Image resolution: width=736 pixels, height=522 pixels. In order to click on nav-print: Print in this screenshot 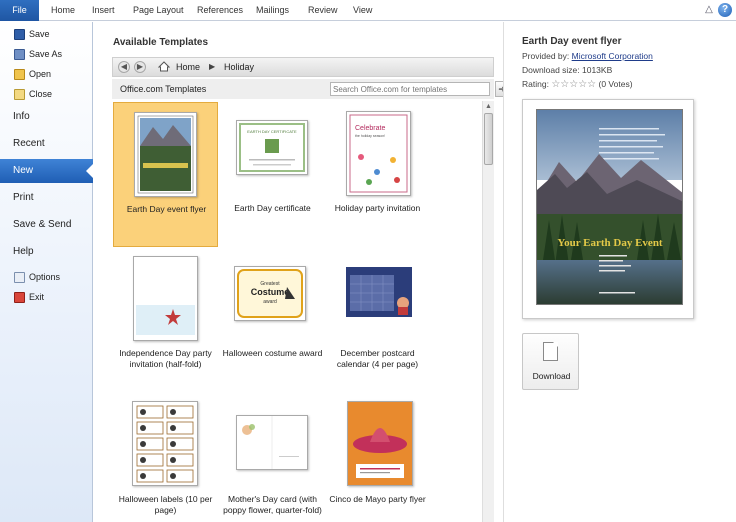, I will do `click(46, 198)`.